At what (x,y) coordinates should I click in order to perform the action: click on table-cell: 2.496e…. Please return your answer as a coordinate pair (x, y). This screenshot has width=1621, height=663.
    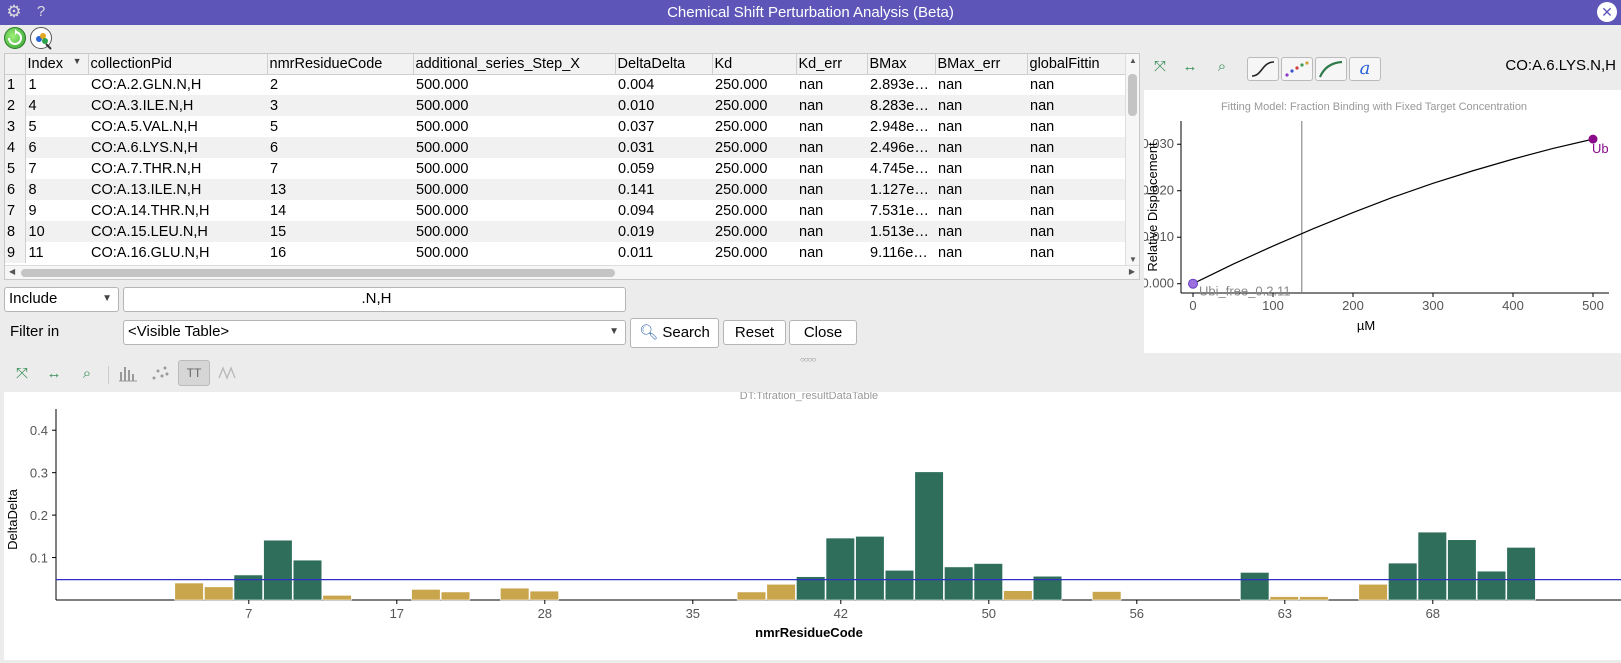
    Looking at the image, I should click on (901, 147).